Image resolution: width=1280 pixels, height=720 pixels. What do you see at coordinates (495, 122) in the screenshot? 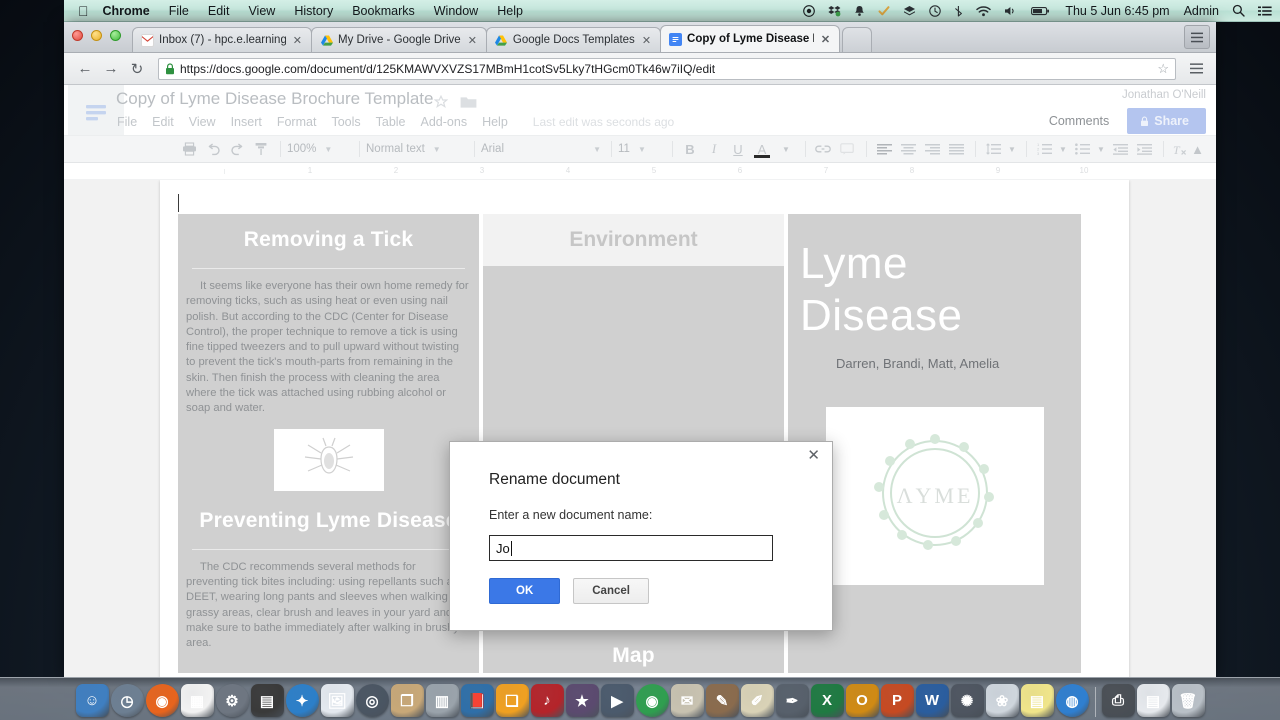
I see `docs-menu-help: Help` at bounding box center [495, 122].